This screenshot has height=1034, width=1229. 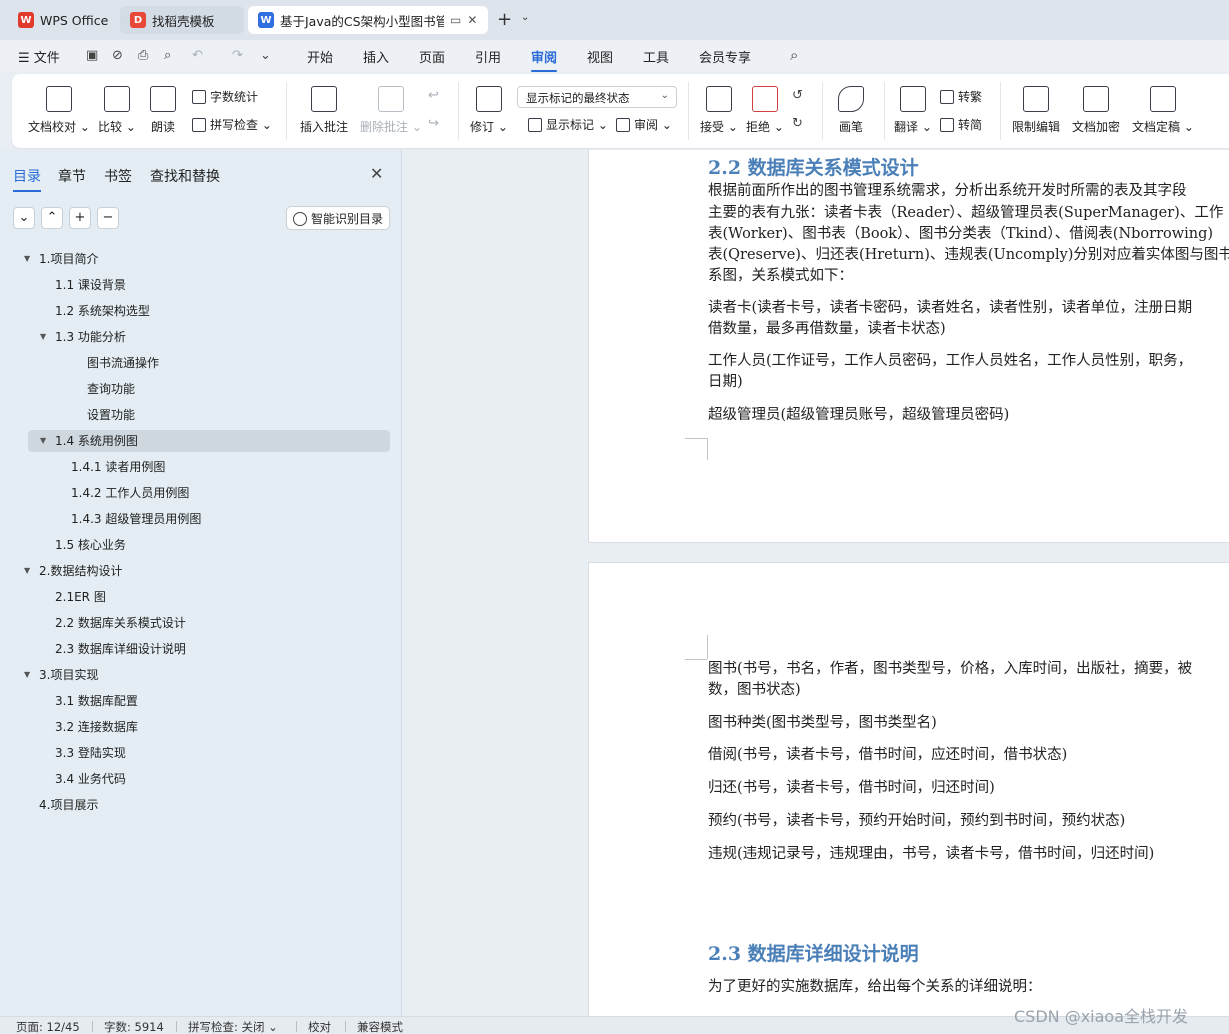 What do you see at coordinates (61, 675) in the screenshot?
I see `toc-item: ▼ 3.项目实现` at bounding box center [61, 675].